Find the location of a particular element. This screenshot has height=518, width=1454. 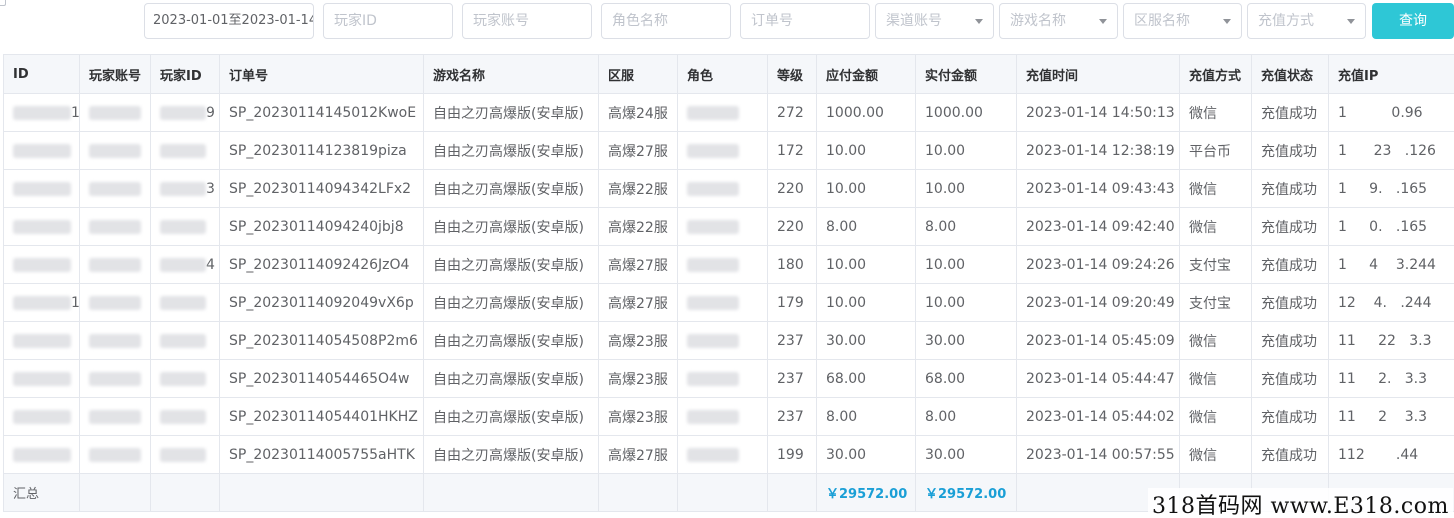

cell-method: 支付宝 is located at coordinates (1215, 302).